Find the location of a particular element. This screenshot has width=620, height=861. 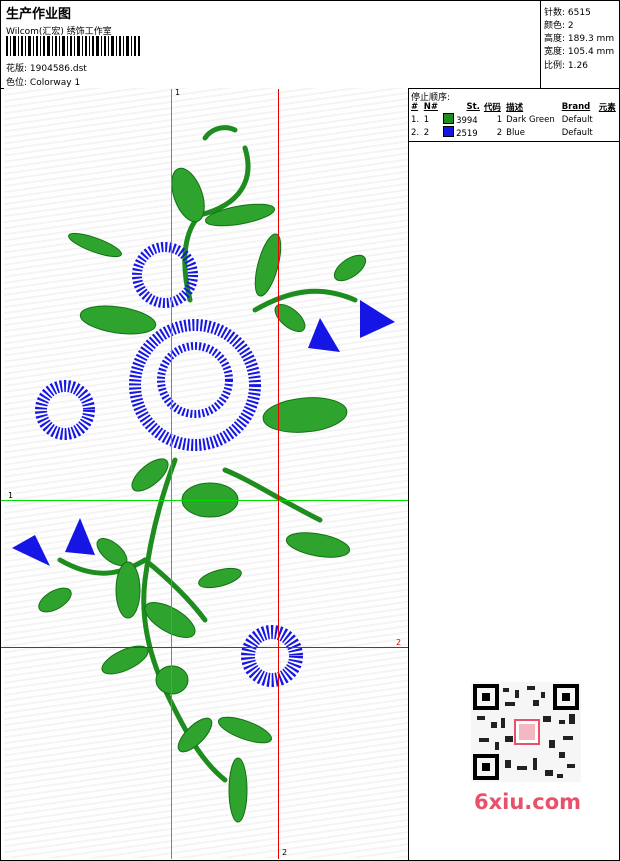

guide-label-green-h: 1 is located at coordinates (11, 495).